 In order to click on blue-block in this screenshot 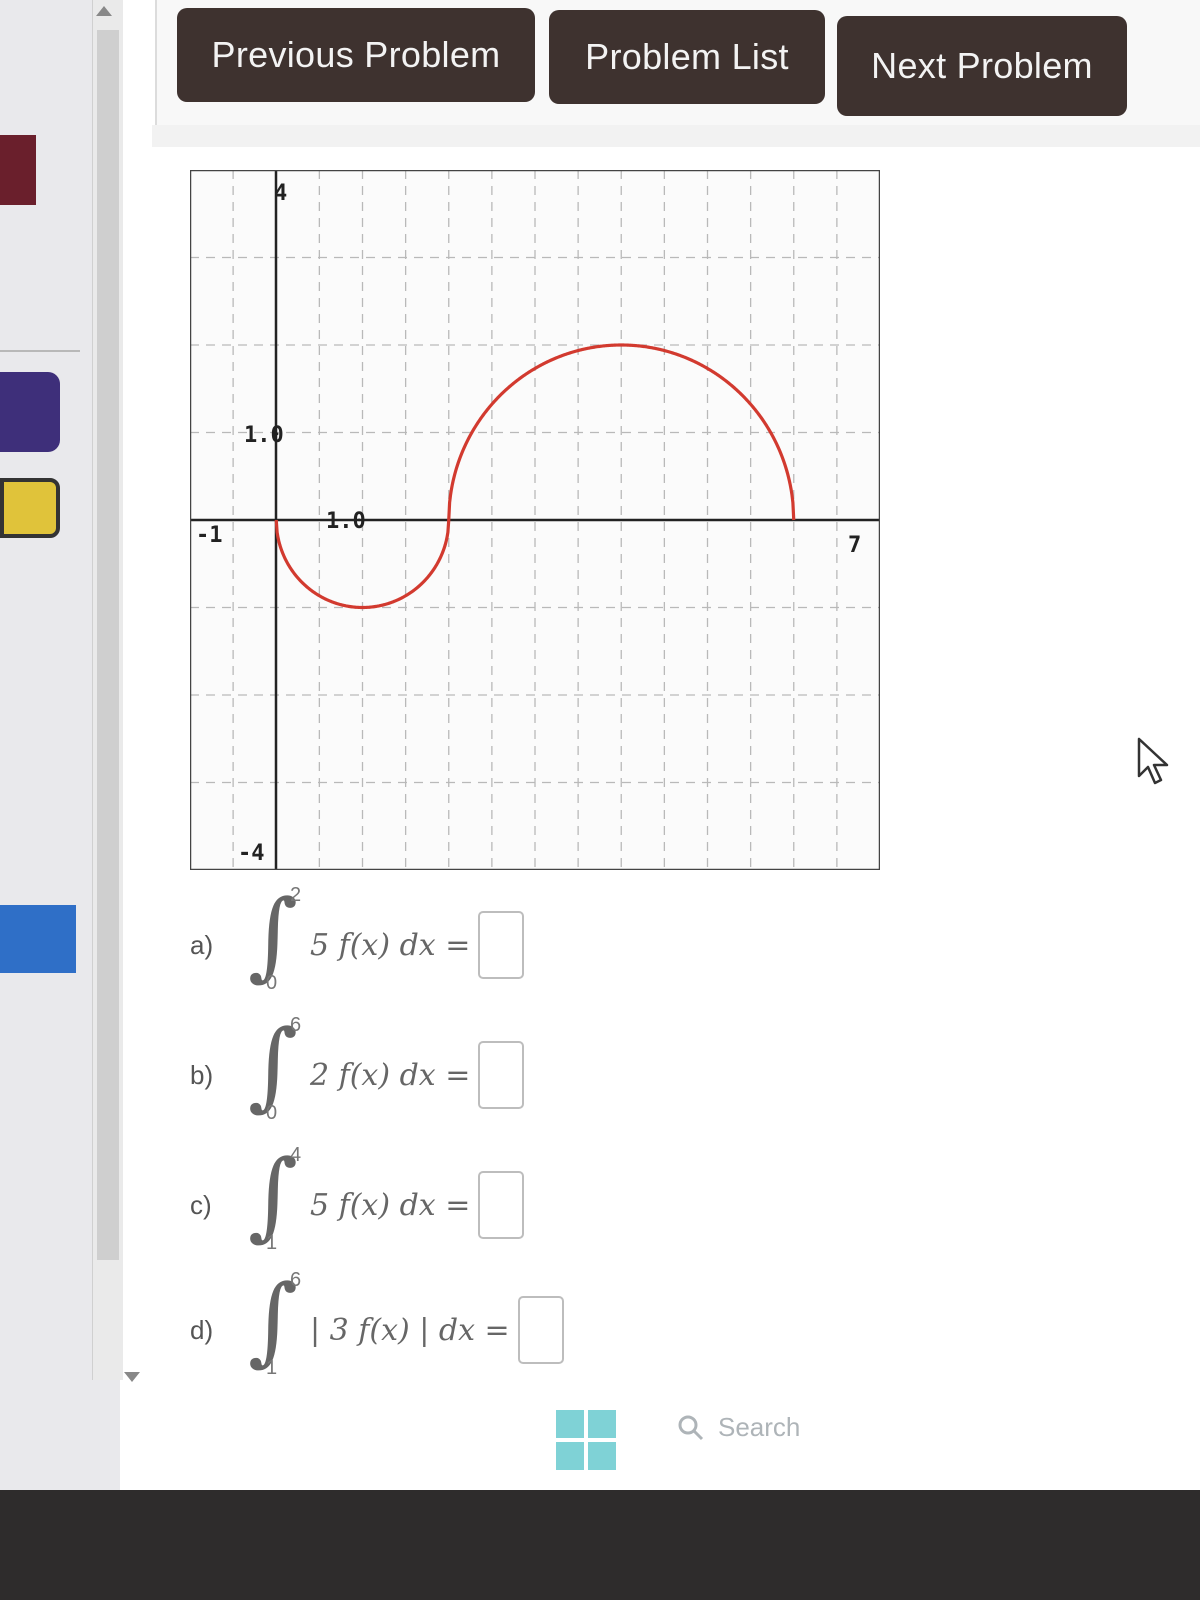, I will do `click(38, 939)`.